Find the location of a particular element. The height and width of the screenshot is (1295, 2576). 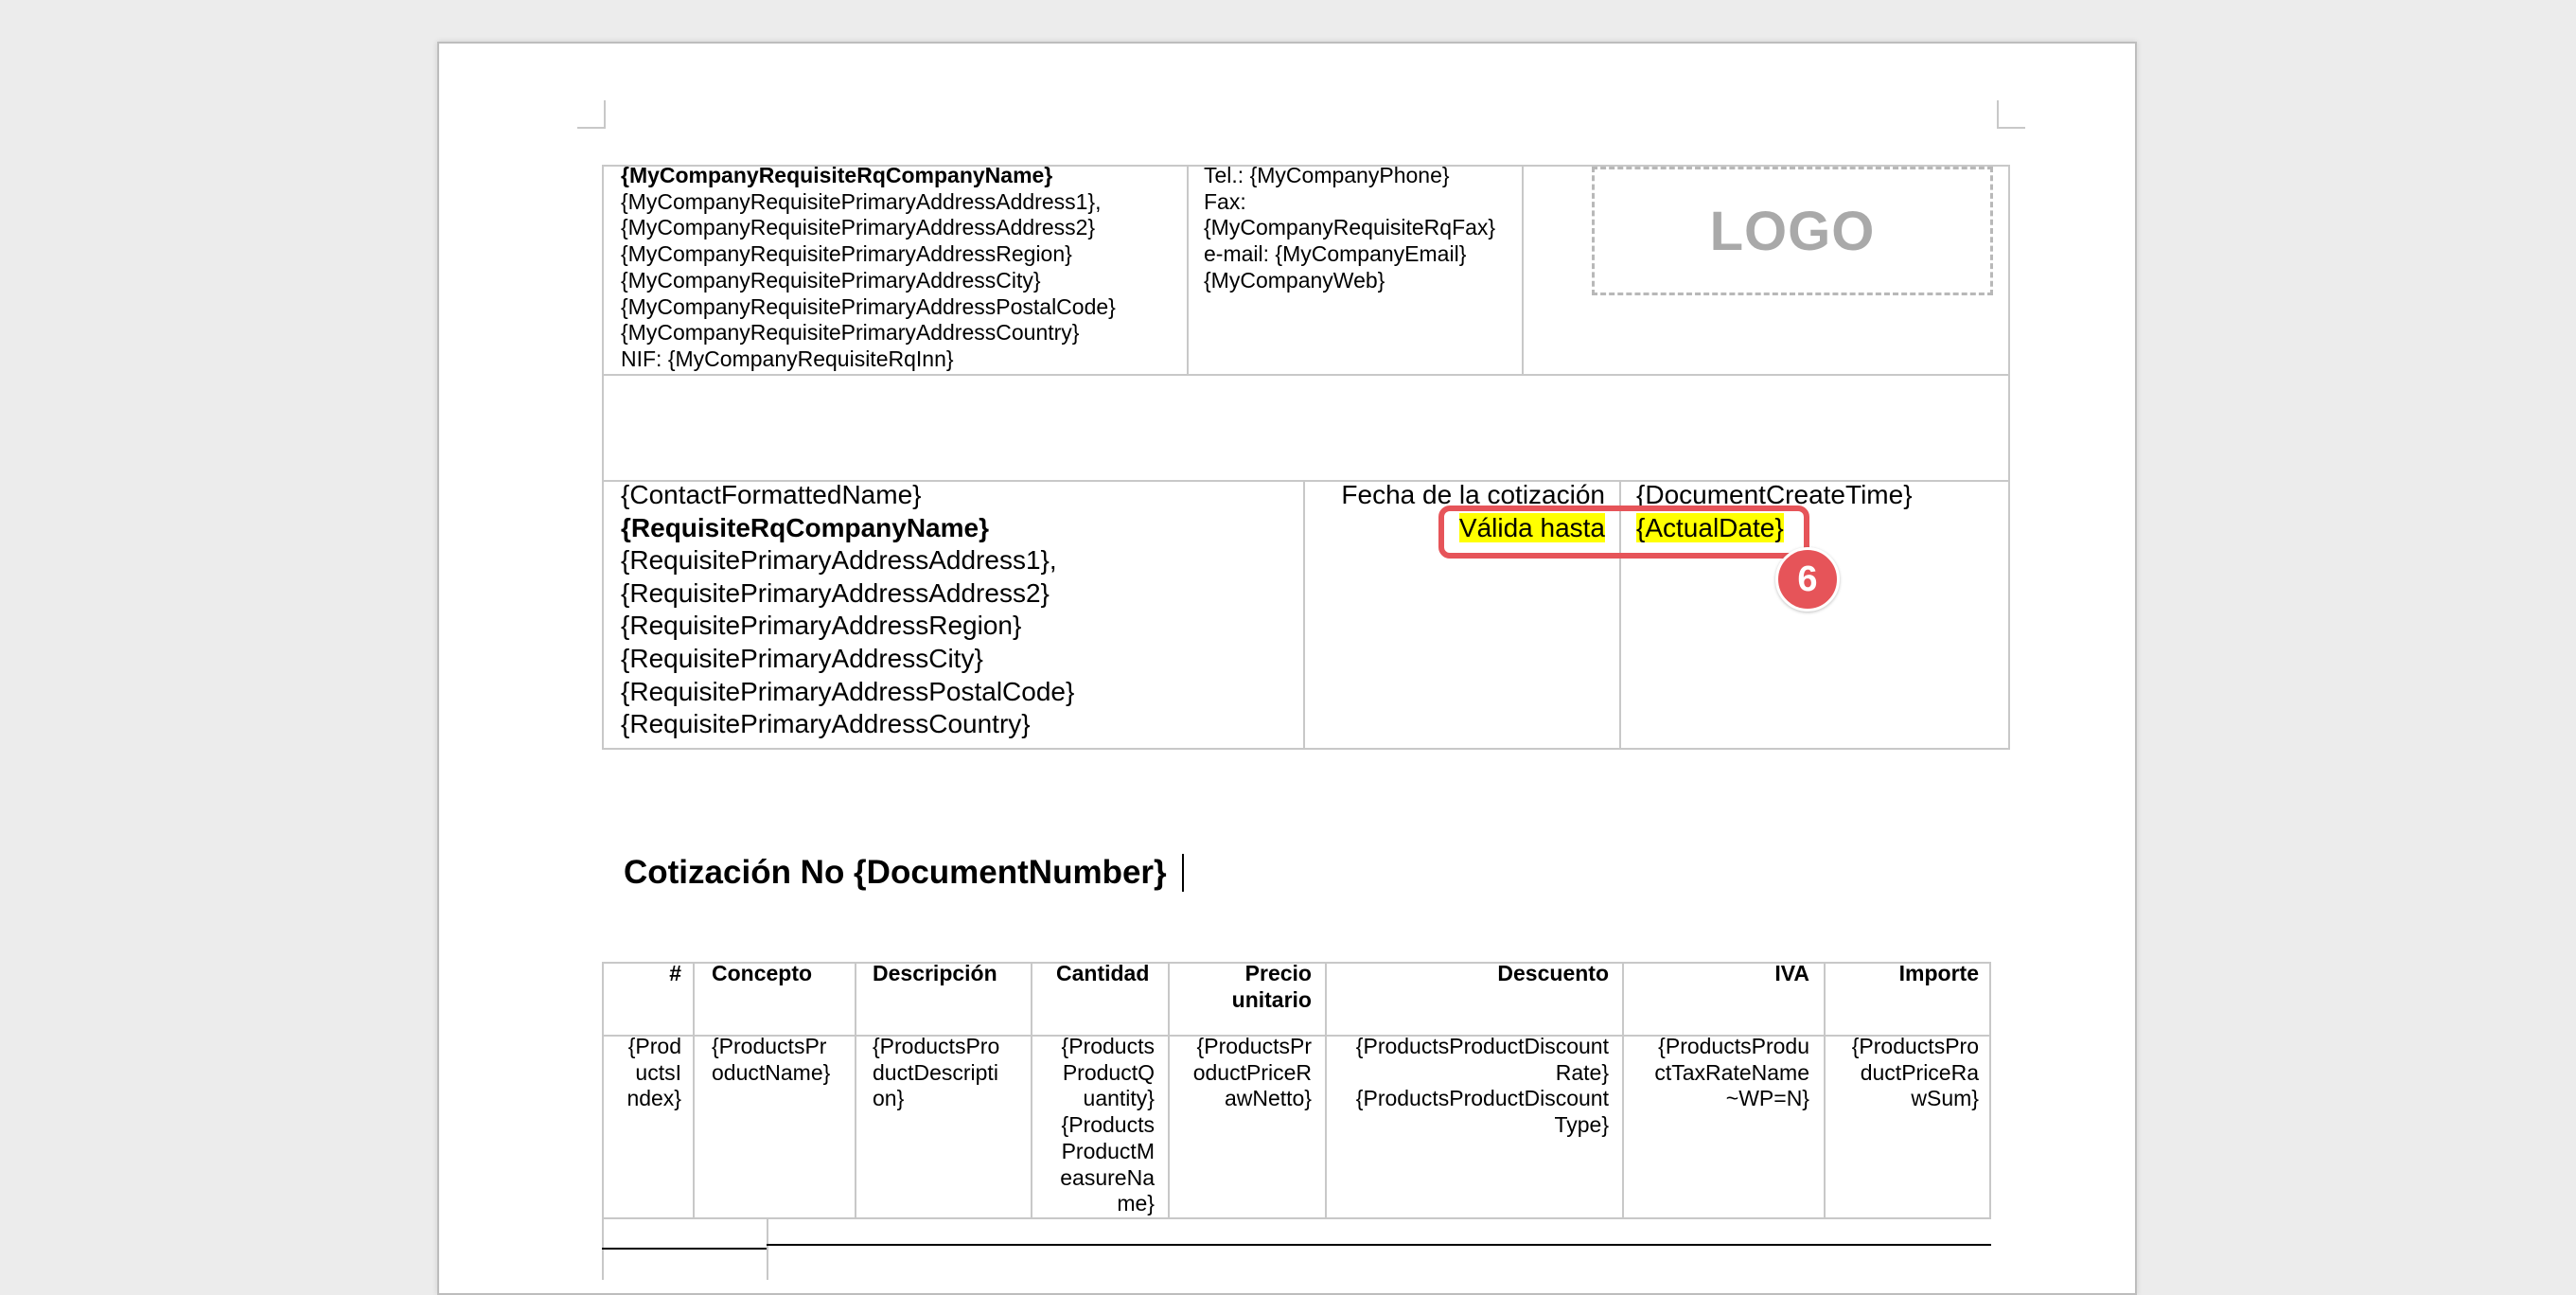

client-company-name: {RequisiteRqCompanyName} is located at coordinates (805, 527).